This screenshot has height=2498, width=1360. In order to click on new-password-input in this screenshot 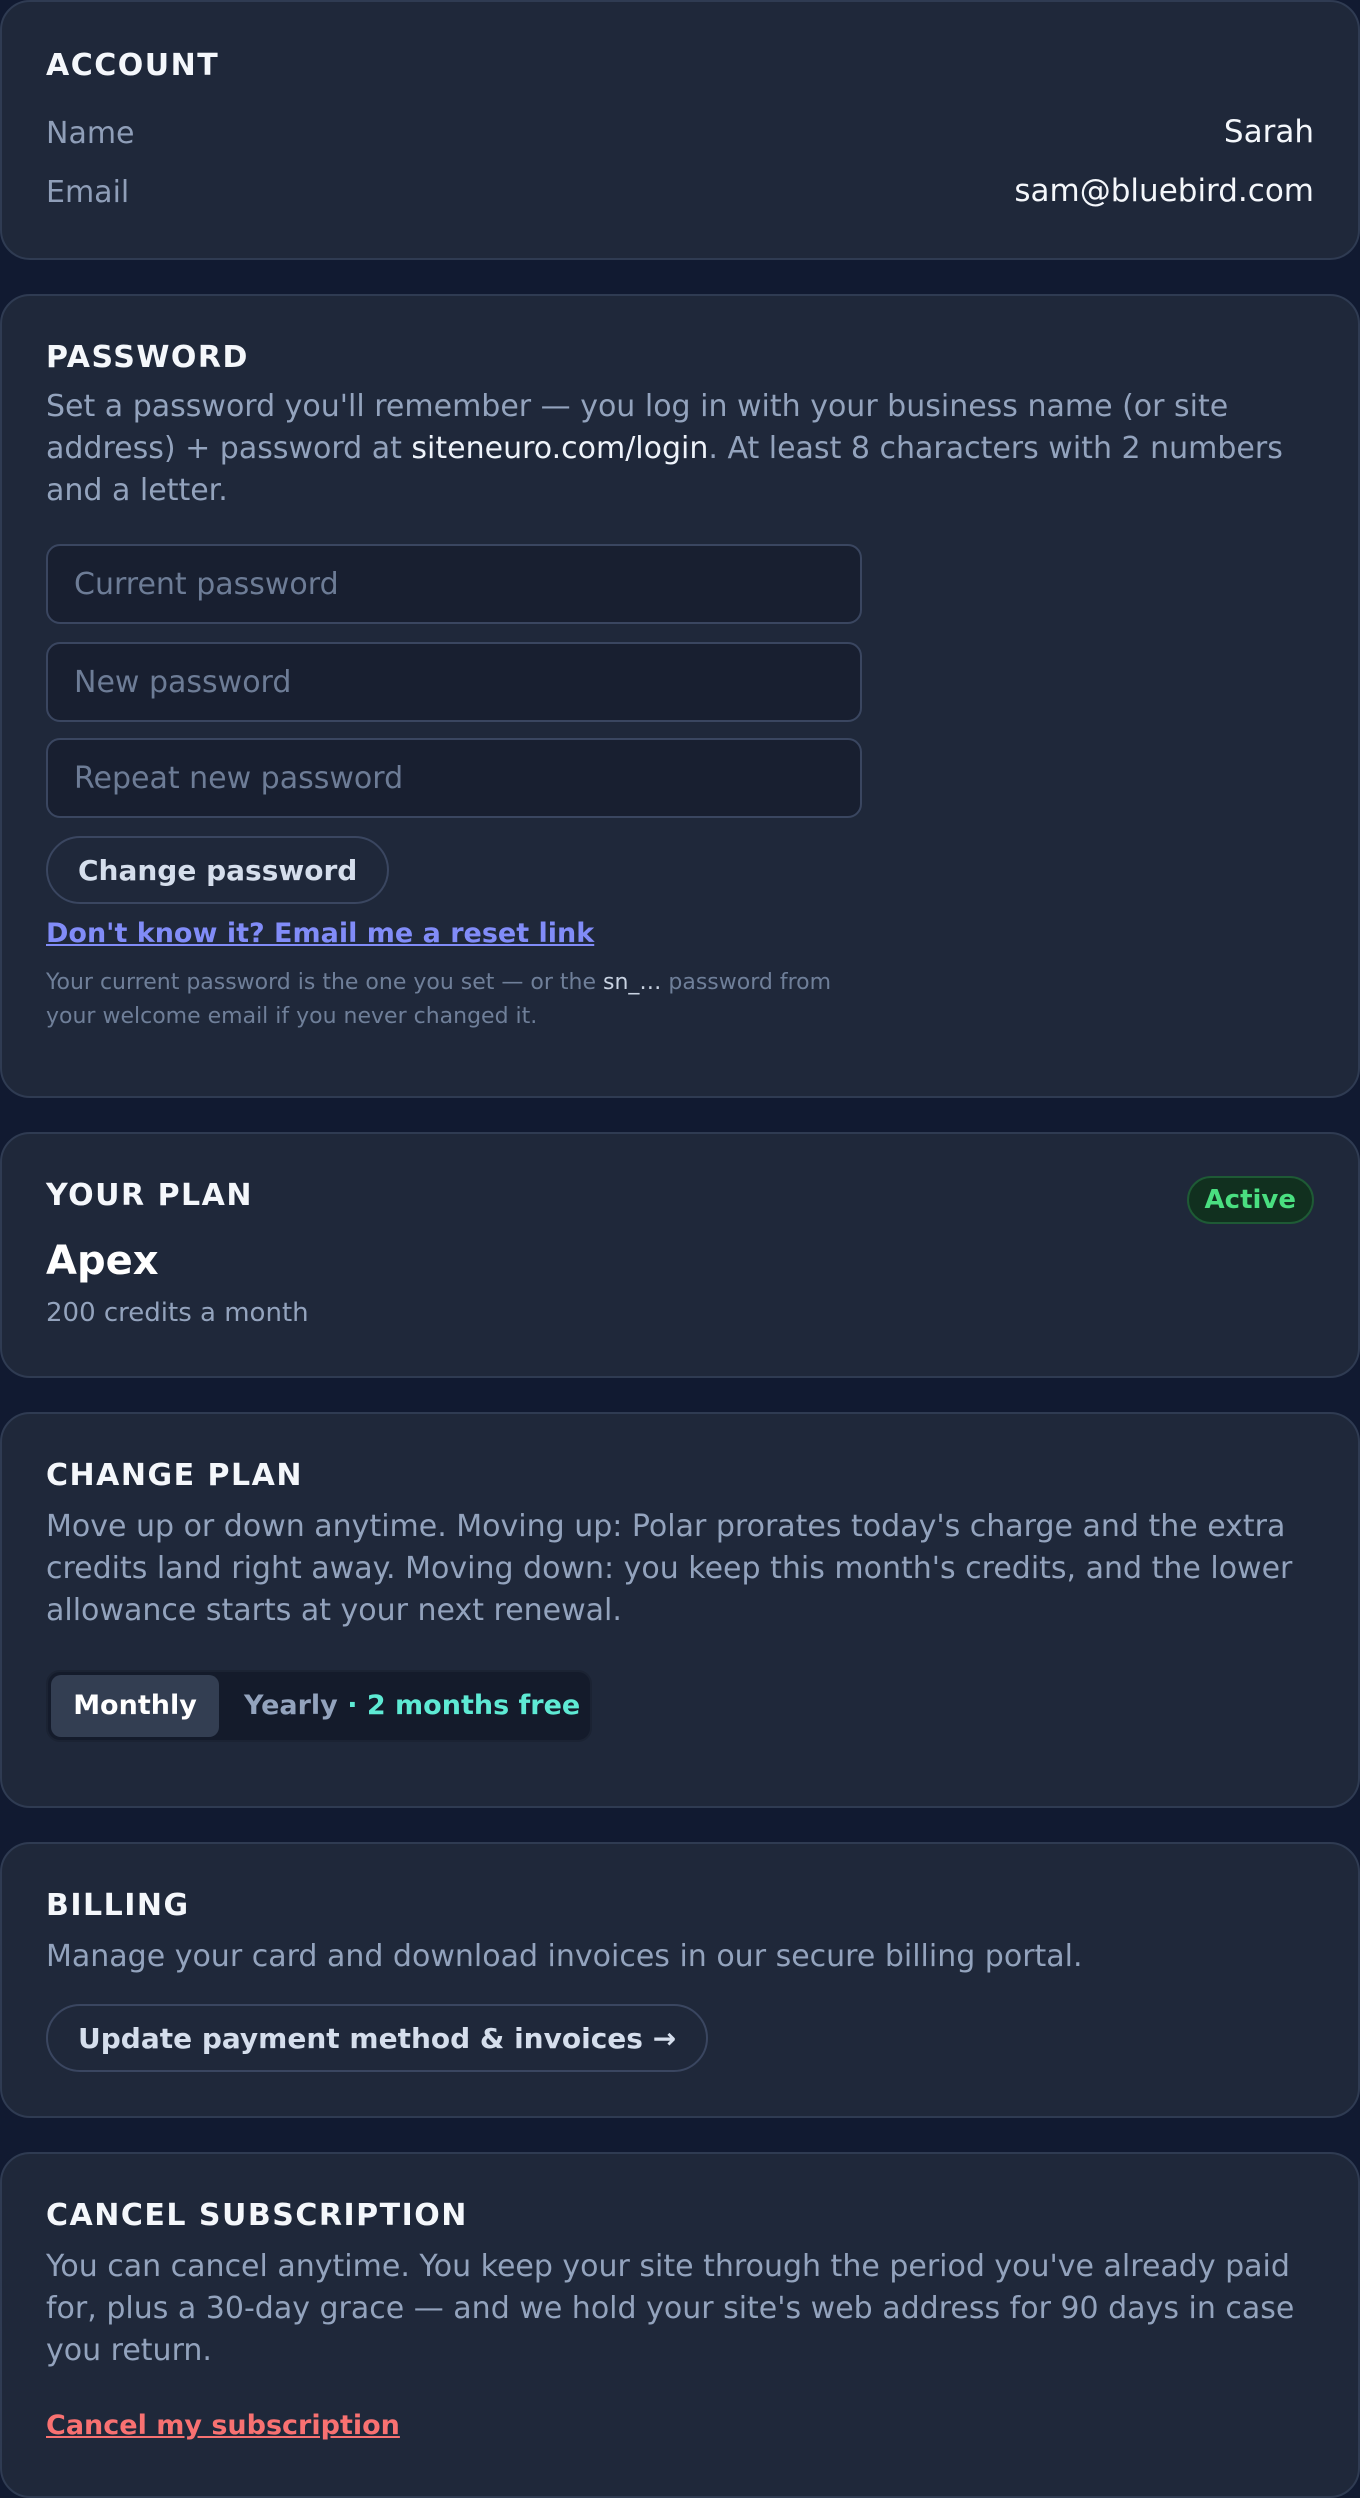, I will do `click(454, 682)`.